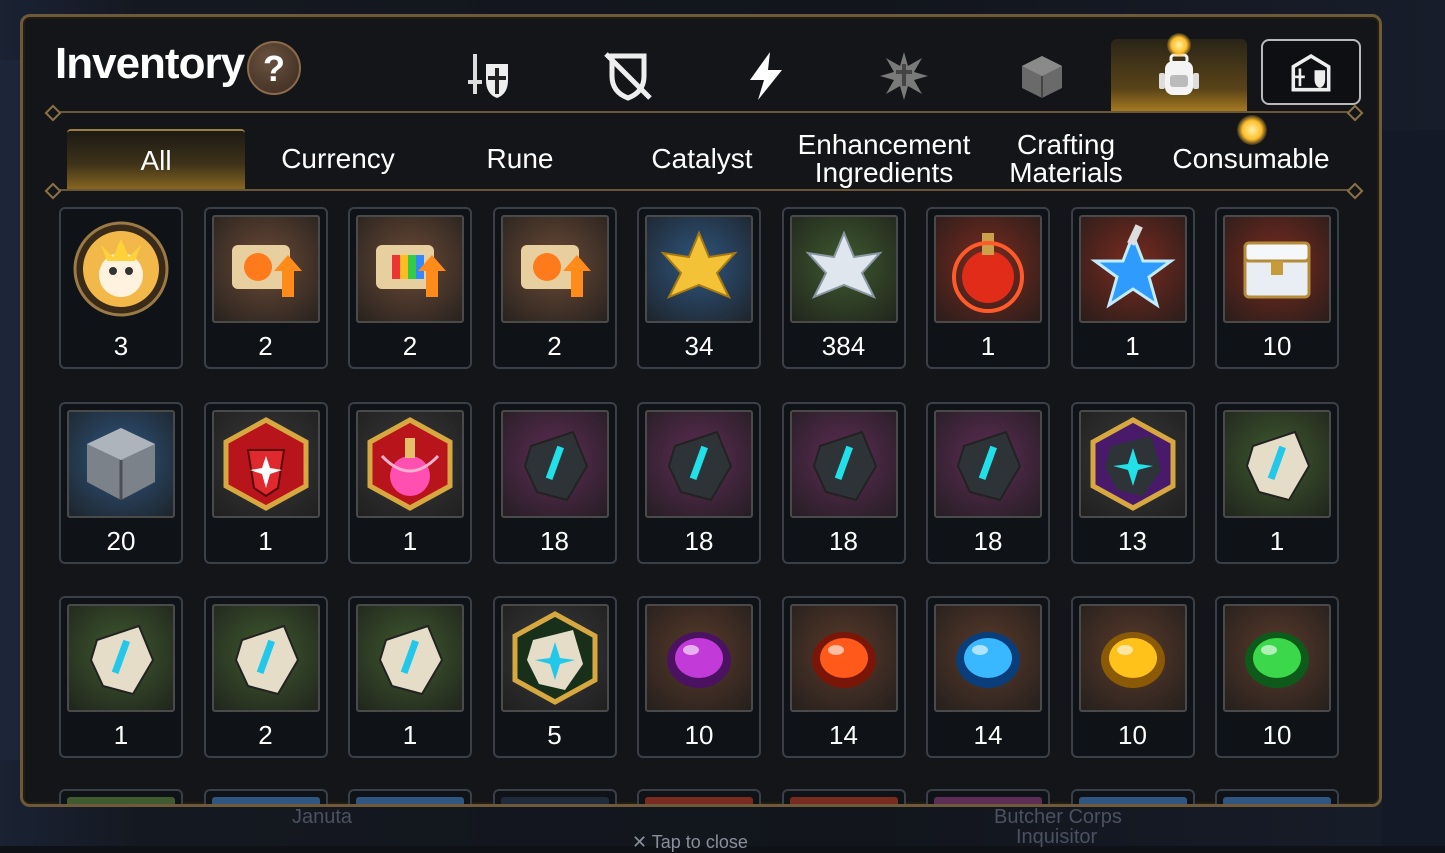  What do you see at coordinates (122, 660) in the screenshot?
I see `helm-stone-green-icon` at bounding box center [122, 660].